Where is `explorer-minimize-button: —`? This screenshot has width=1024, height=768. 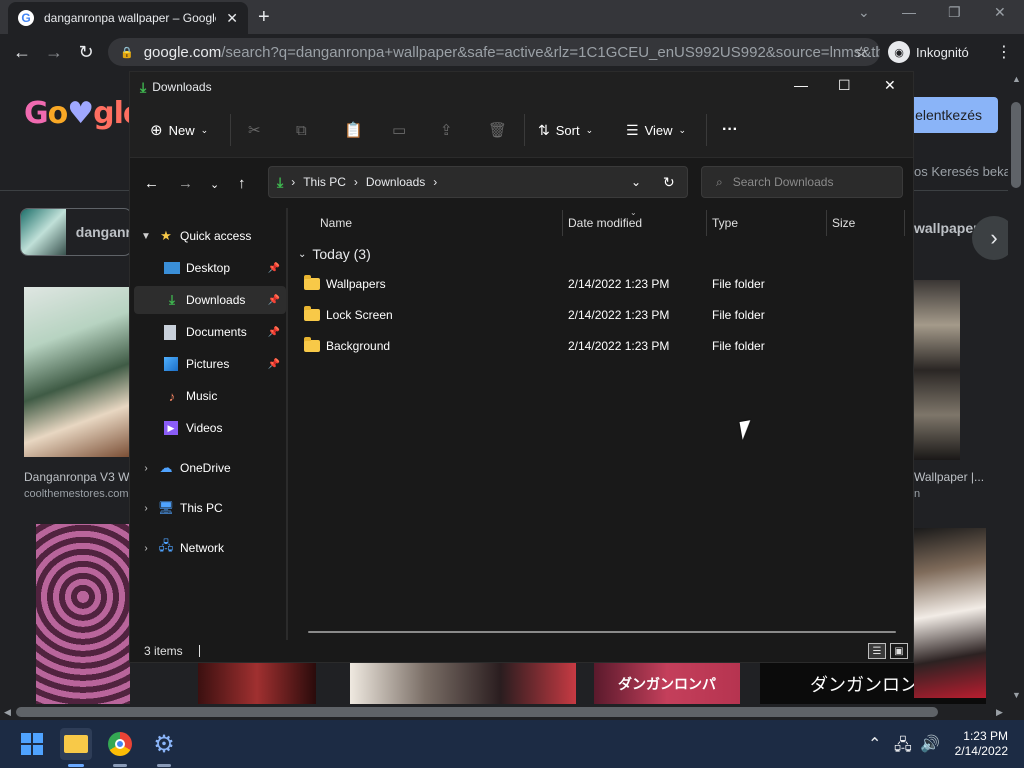 explorer-minimize-button: — is located at coordinates (801, 85).